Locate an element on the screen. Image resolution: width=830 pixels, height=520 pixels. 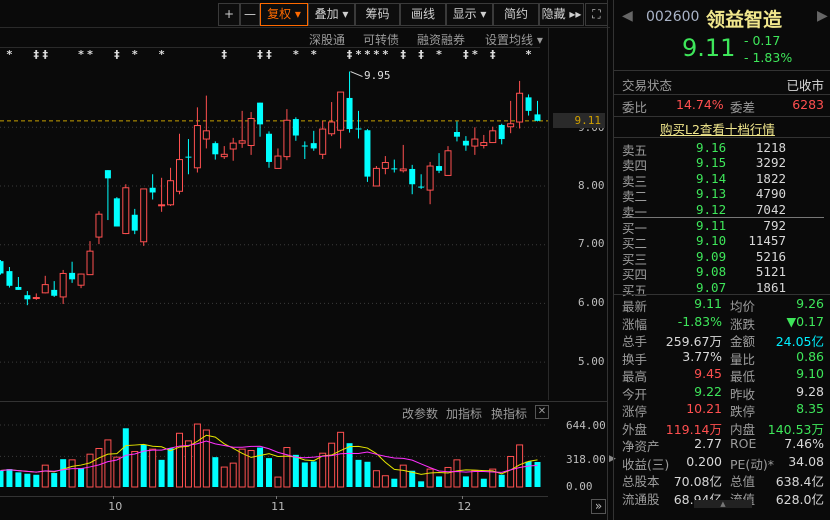
scroll-right-button: » is located at coordinates (598, 506).